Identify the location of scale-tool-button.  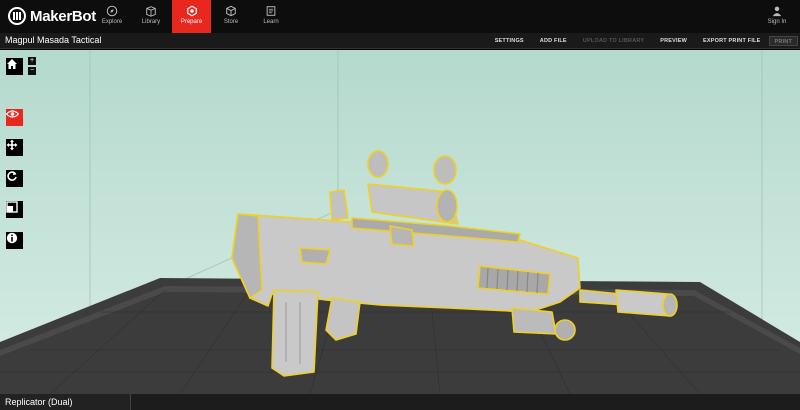
(14, 209).